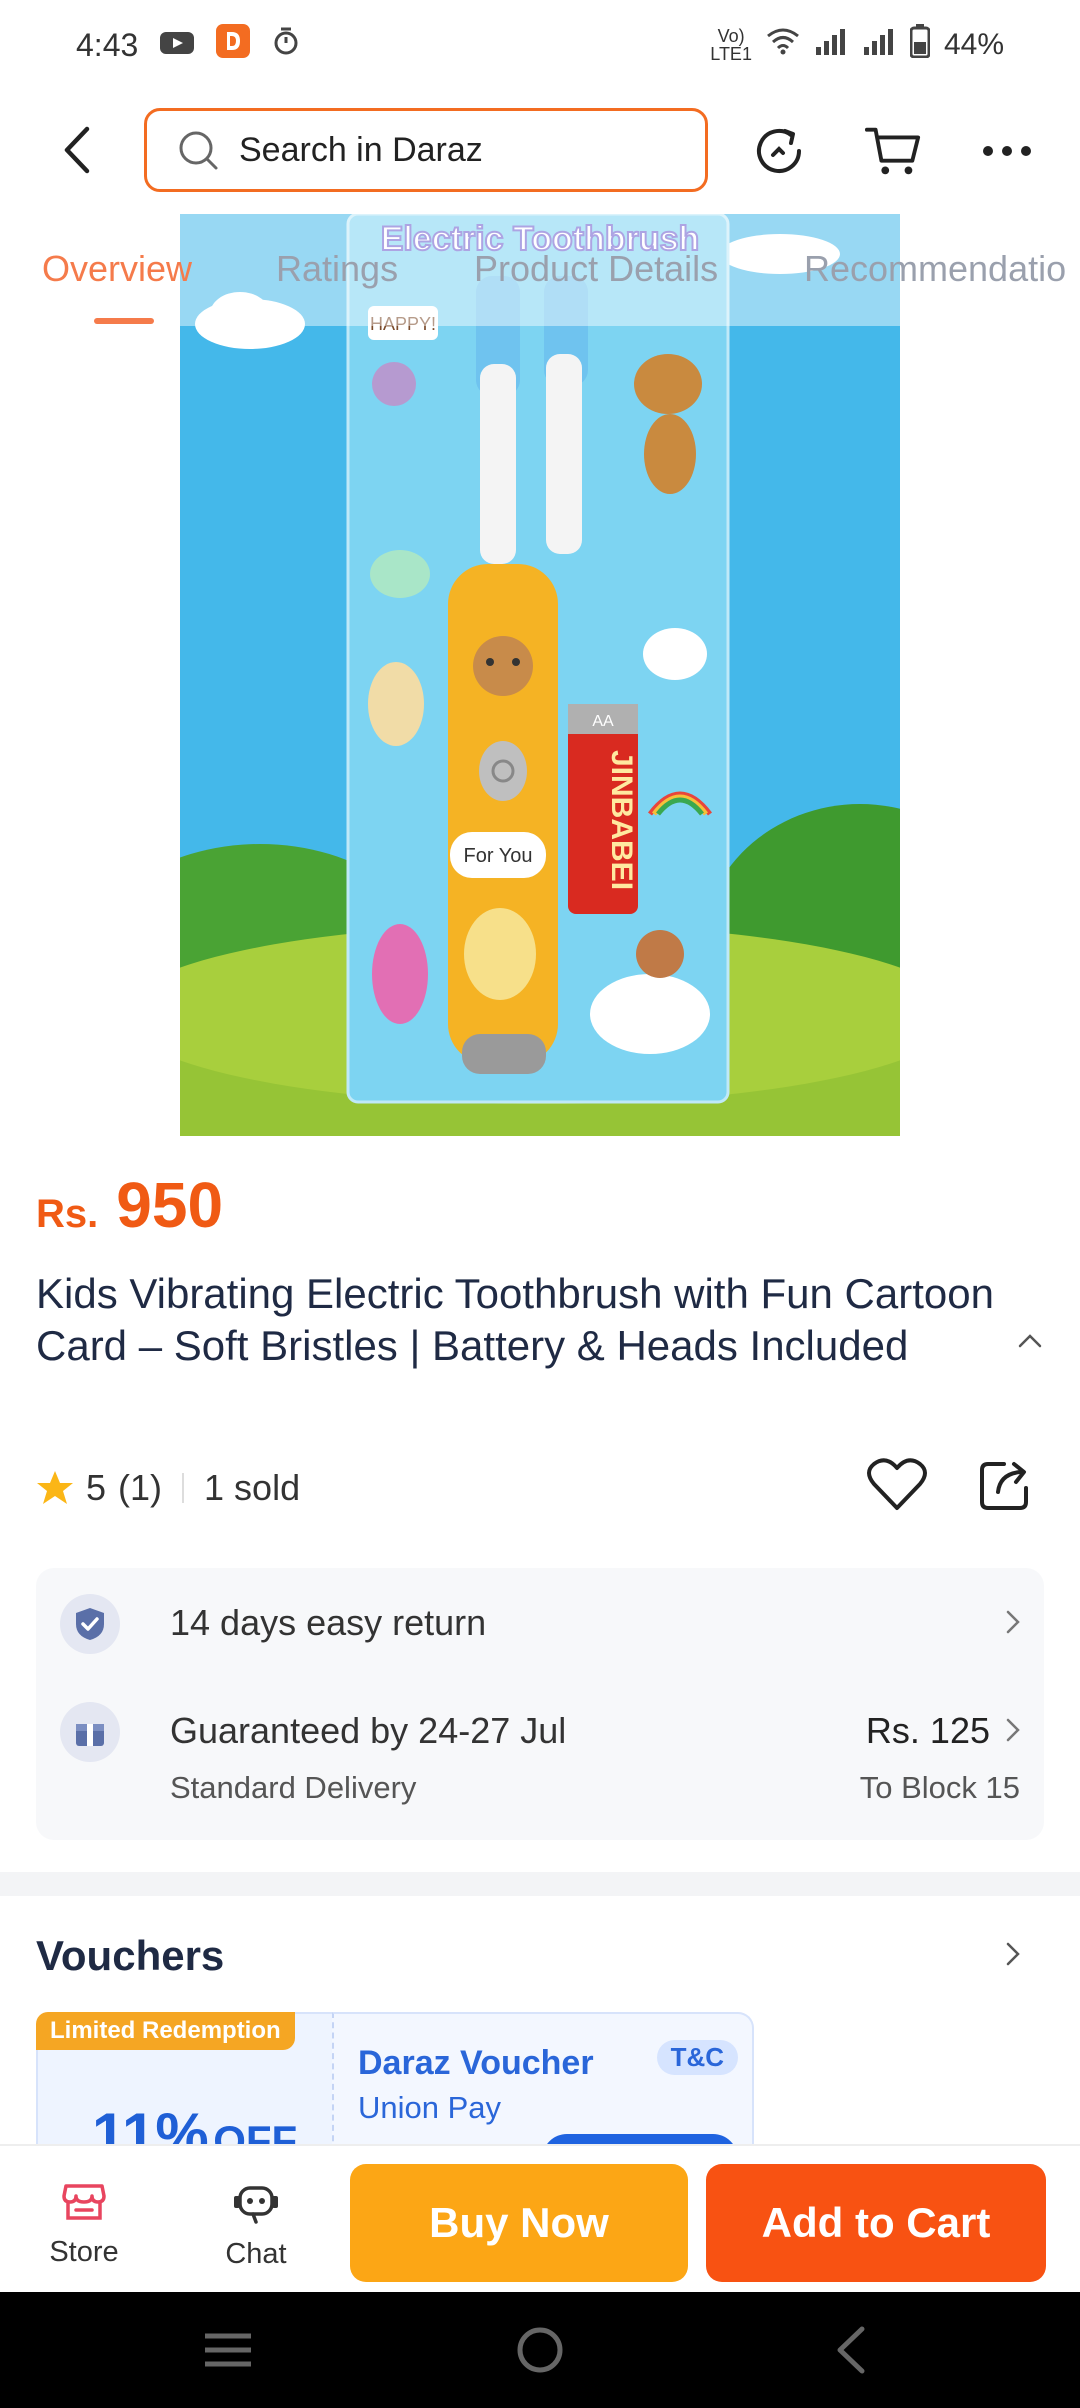 This screenshot has height=2408, width=1080. What do you see at coordinates (130, 1955) in the screenshot?
I see `vouchers-heading: Vouchers` at bounding box center [130, 1955].